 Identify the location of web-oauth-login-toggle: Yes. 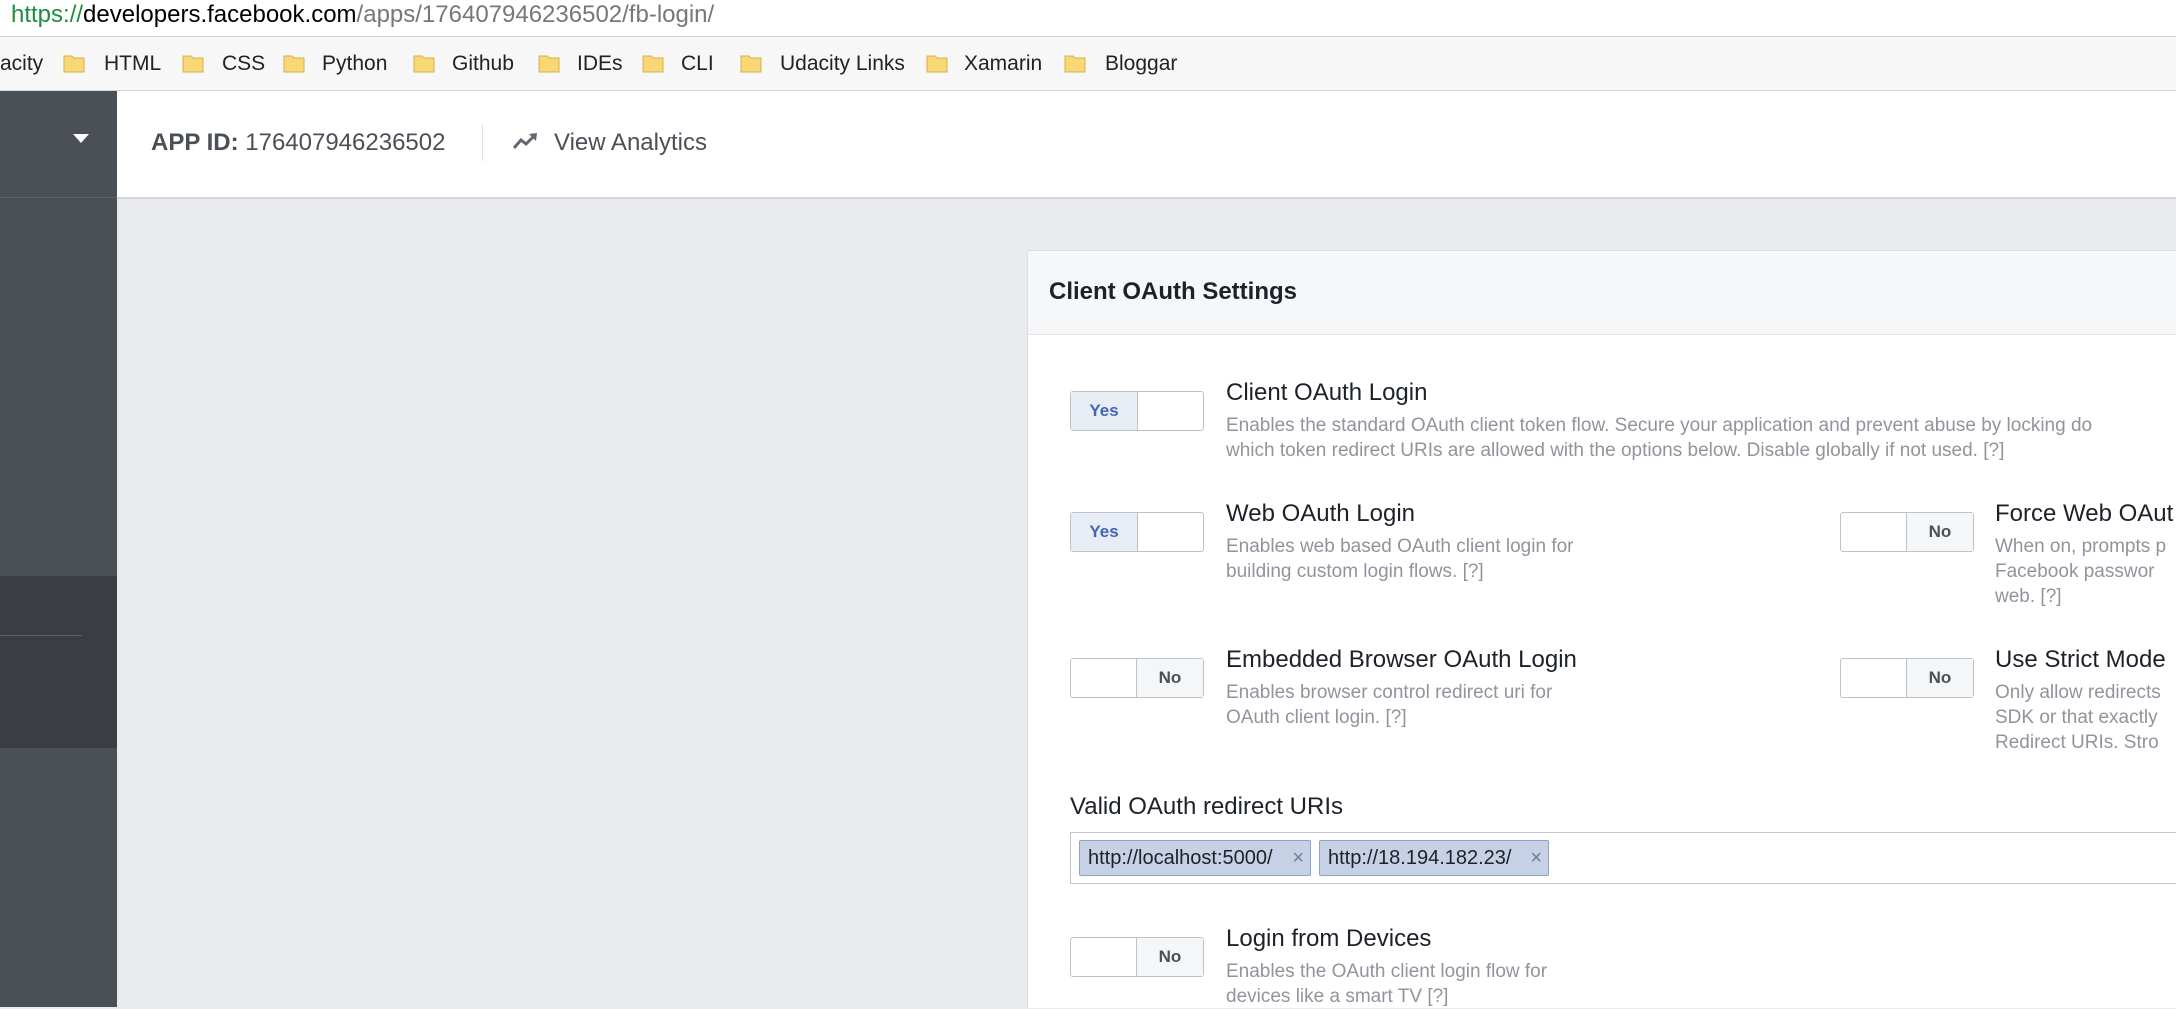
(1137, 532).